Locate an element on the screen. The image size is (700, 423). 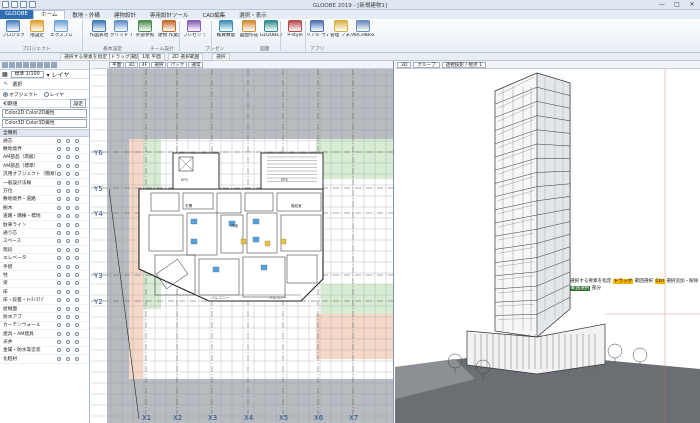
layer-row: 手摺 is located at coordinates (44, 267).